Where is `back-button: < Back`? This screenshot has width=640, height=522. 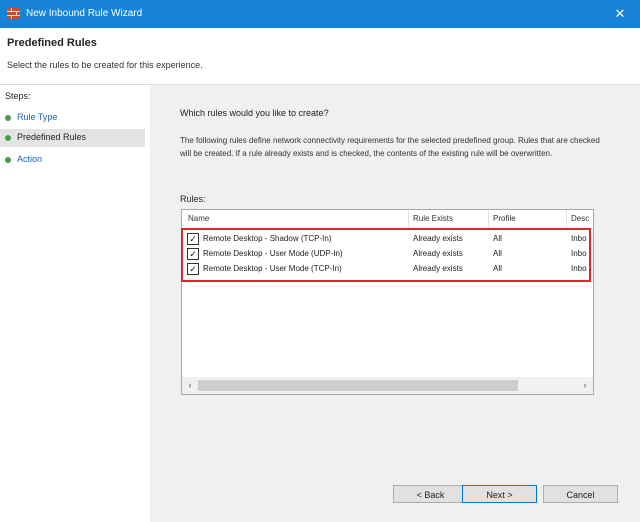 back-button: < Back is located at coordinates (430, 494).